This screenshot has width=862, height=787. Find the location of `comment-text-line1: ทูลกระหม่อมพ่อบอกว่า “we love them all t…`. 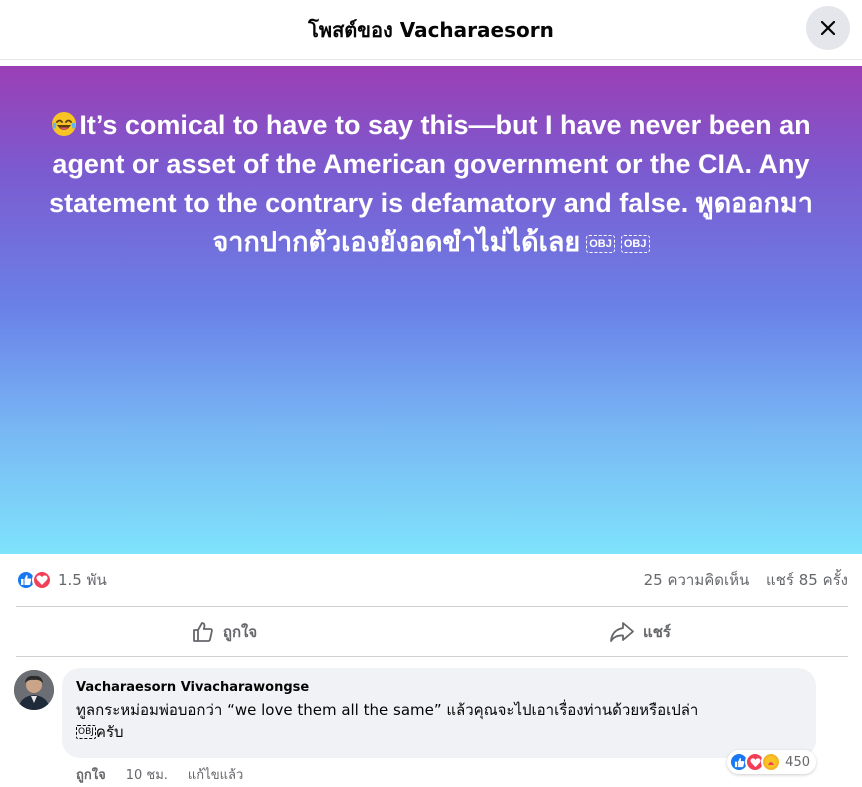

comment-text-line1: ทูลกระหม่อมพ่อบอกว่า “we love them all t… is located at coordinates (387, 710).